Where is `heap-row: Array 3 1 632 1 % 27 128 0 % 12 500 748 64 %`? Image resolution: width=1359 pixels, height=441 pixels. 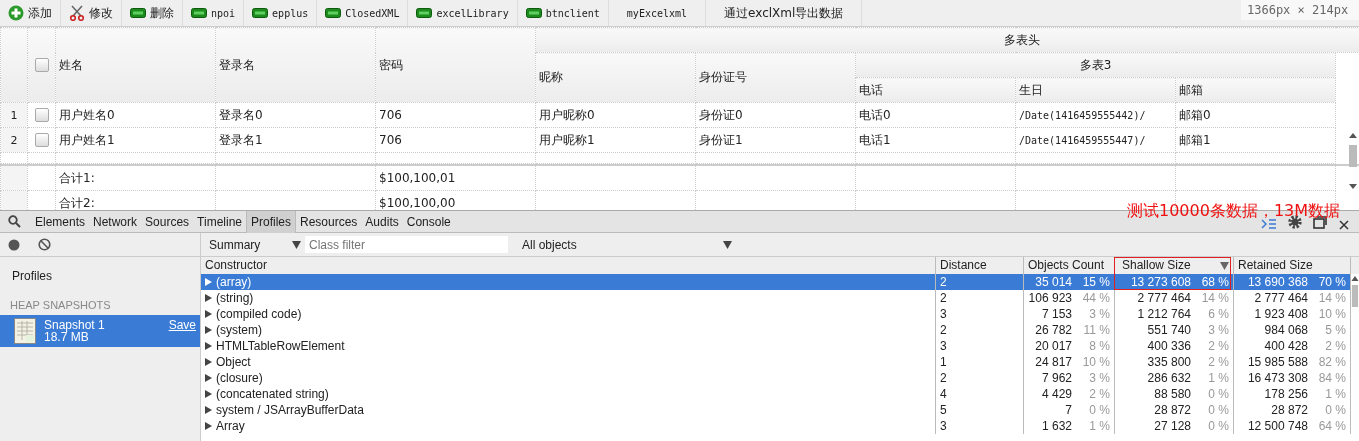
heap-row: Array 3 1 632 1 % 27 128 0 % 12 500 748 64 % is located at coordinates (776, 426).